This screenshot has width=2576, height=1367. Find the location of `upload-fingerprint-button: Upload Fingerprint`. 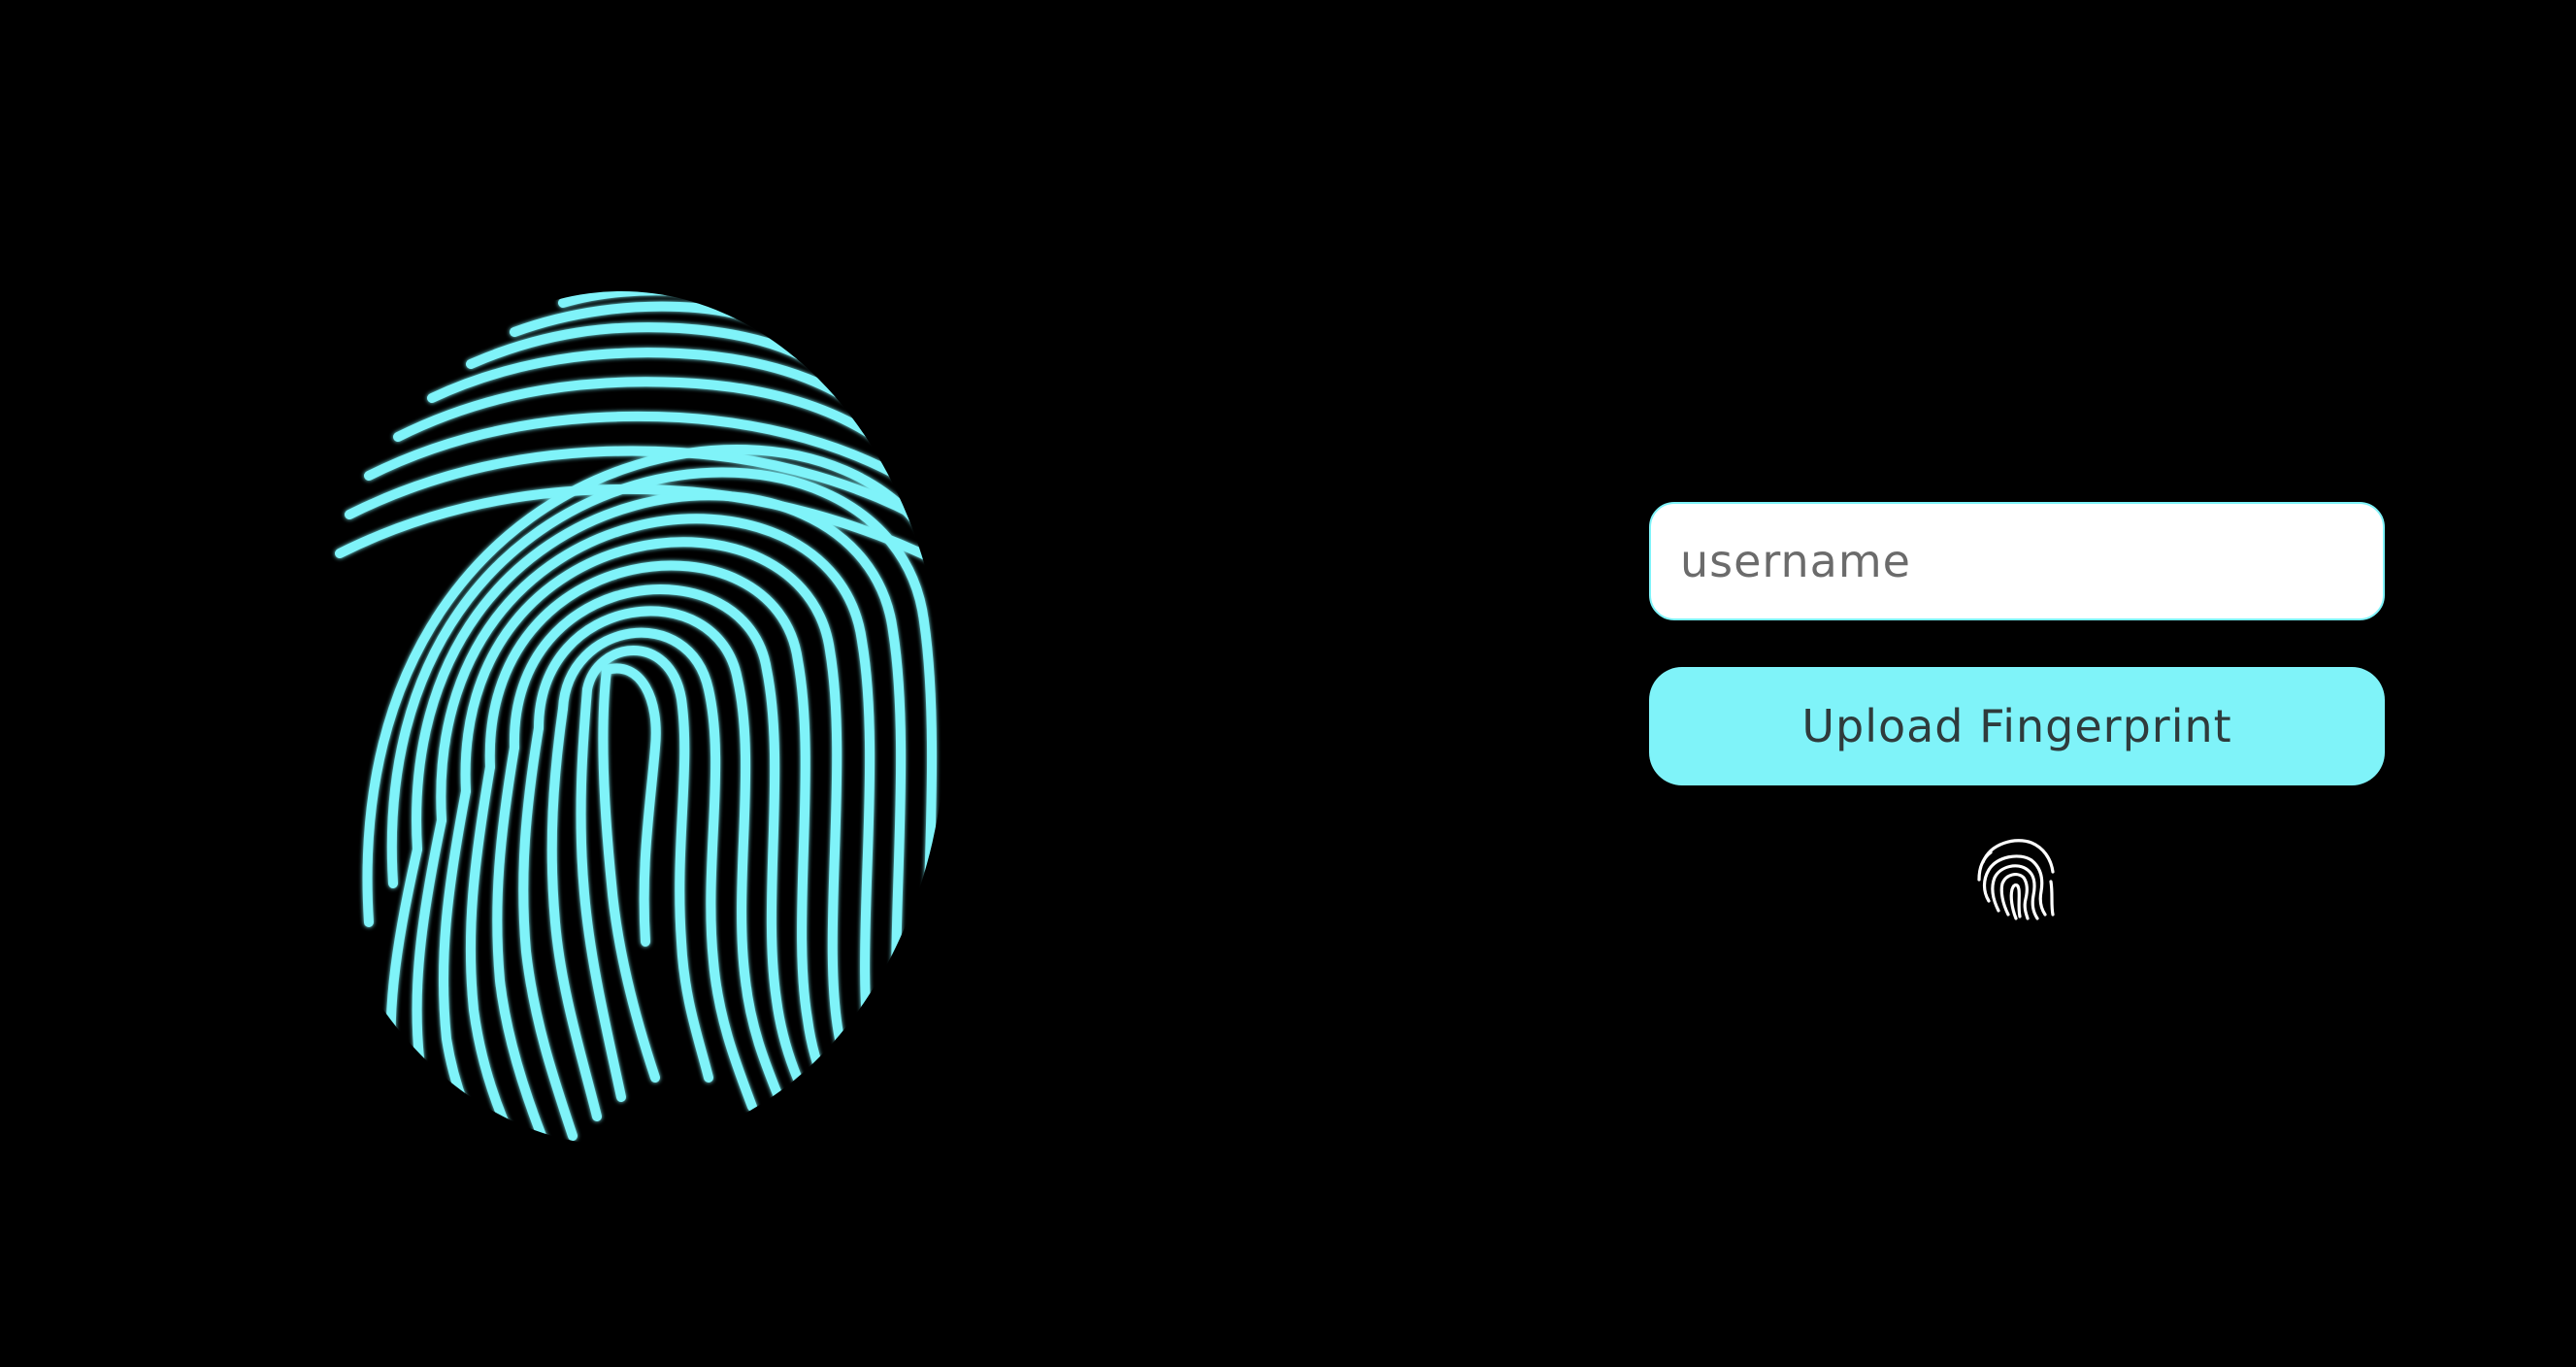

upload-fingerprint-button: Upload Fingerprint is located at coordinates (2017, 726).